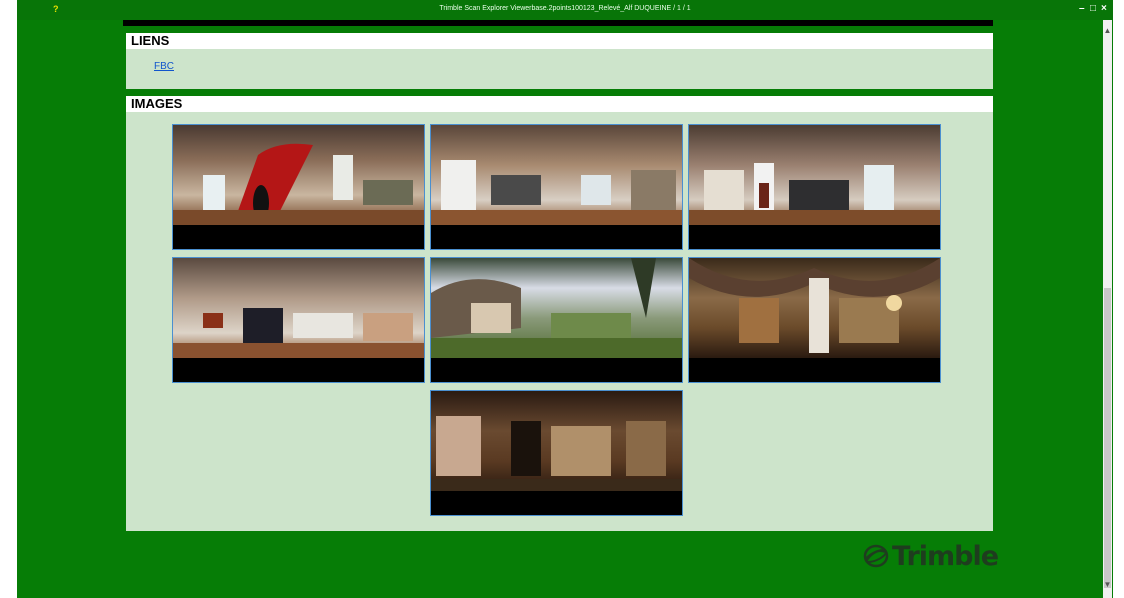 The image size is (1124, 598). I want to click on trimble-logo: Trimble, so click(931, 556).